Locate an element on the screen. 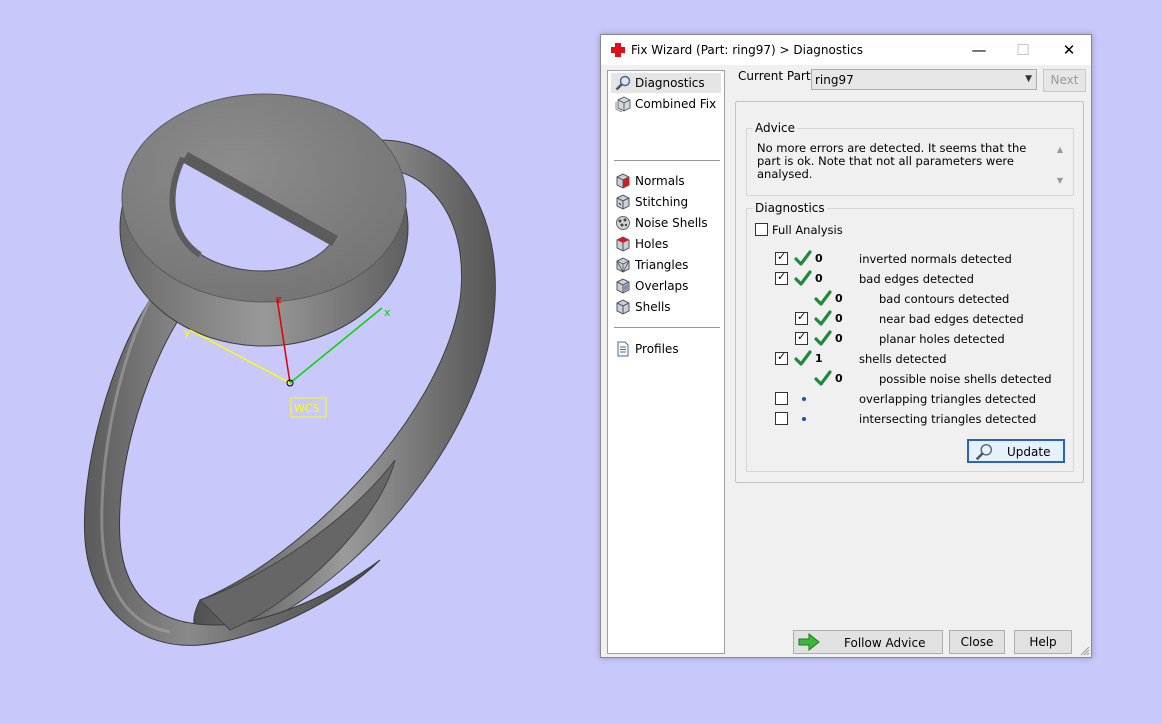  nav-item-diagnostics: Diagnostics is located at coordinates (666, 83).